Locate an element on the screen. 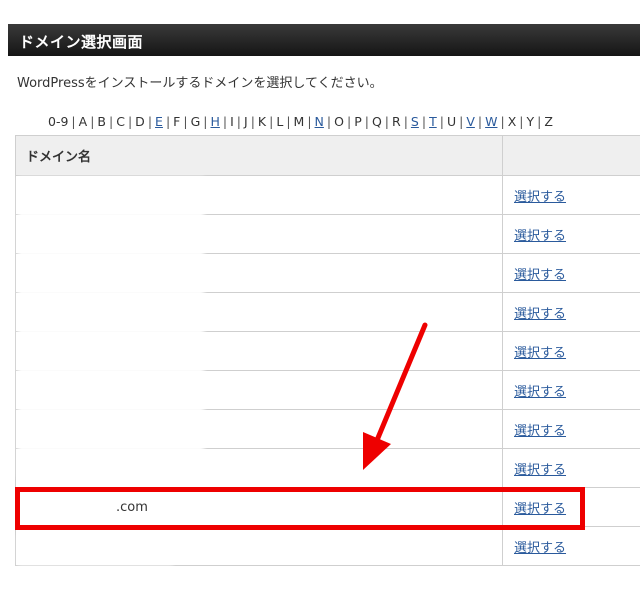 The width and height of the screenshot is (640, 605). instruction-text: WordPressをインストールするドメインを選択してください。 is located at coordinates (200, 83).